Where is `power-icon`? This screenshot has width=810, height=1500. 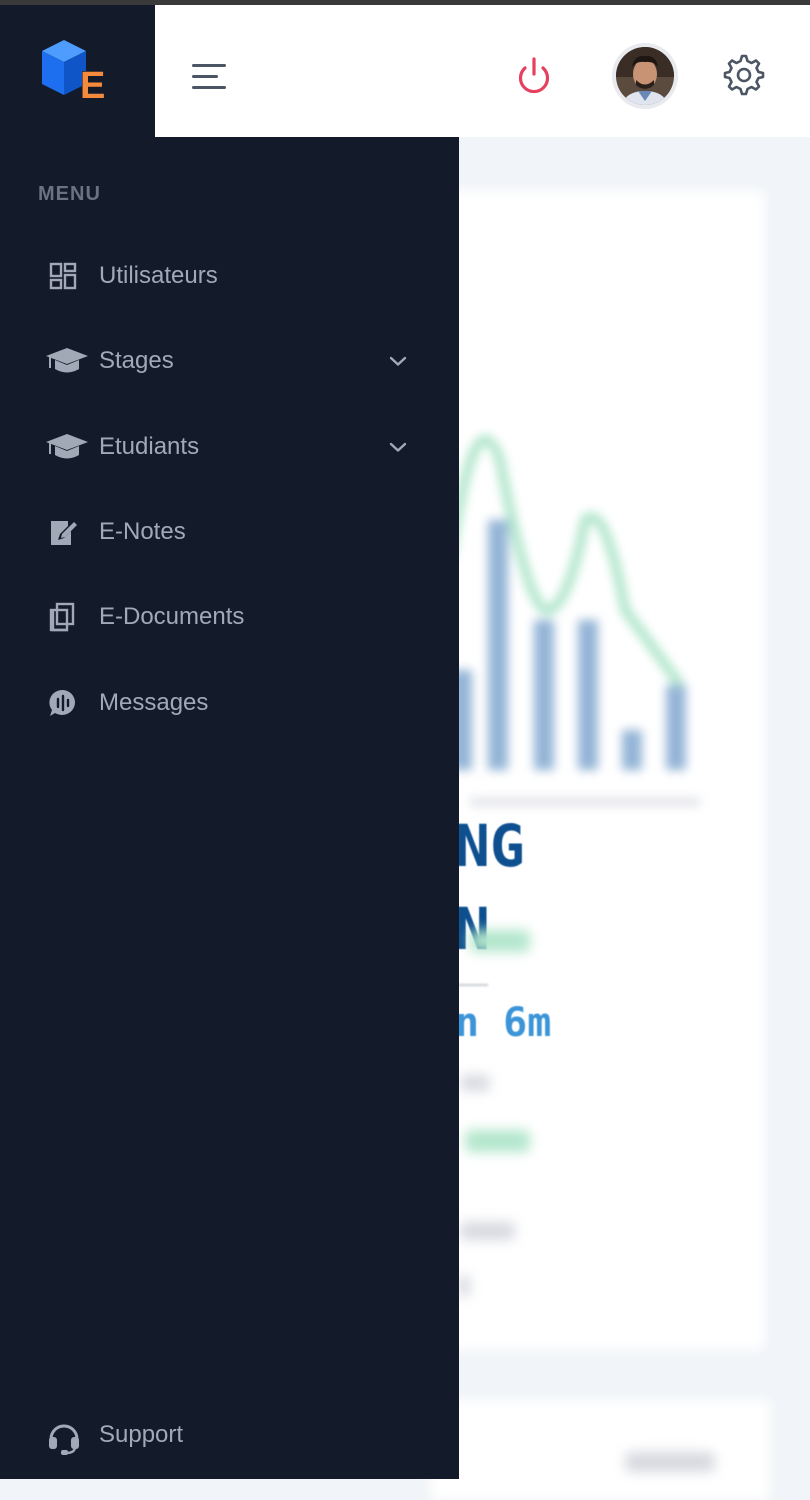
power-icon is located at coordinates (534, 76).